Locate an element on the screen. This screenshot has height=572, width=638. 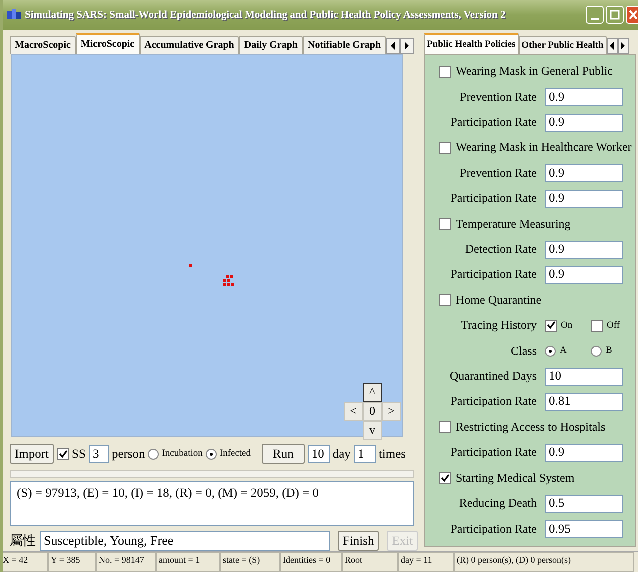
field-label: Class is located at coordinates (523, 351).